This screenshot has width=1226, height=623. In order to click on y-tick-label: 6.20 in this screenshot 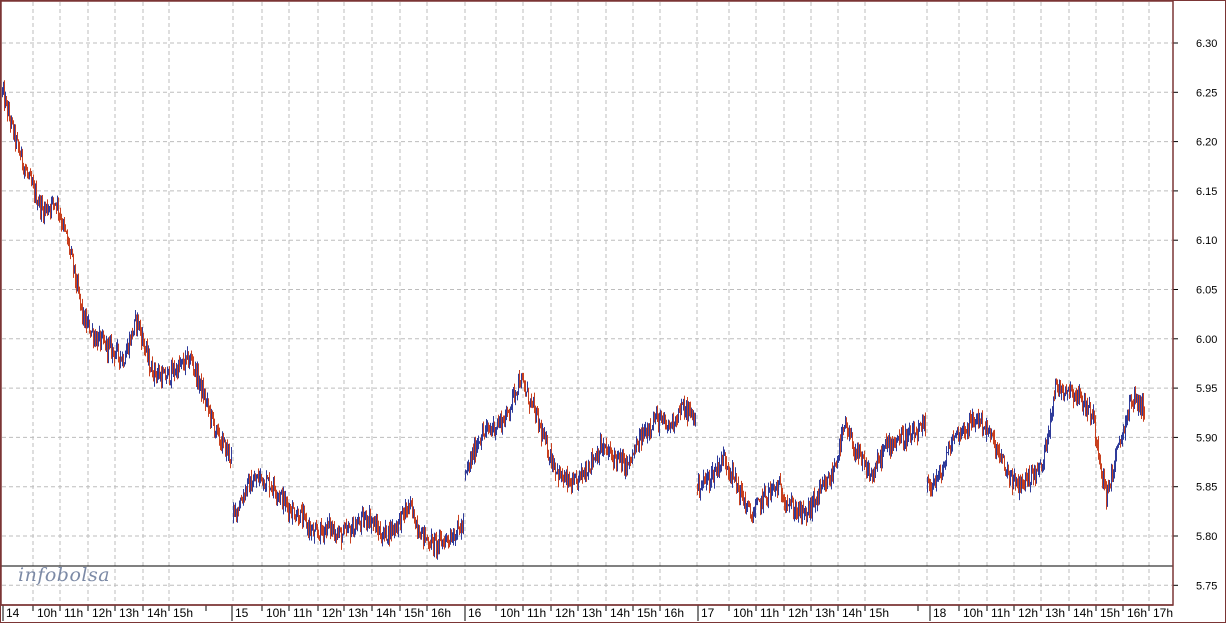, I will do `click(1206, 143)`.